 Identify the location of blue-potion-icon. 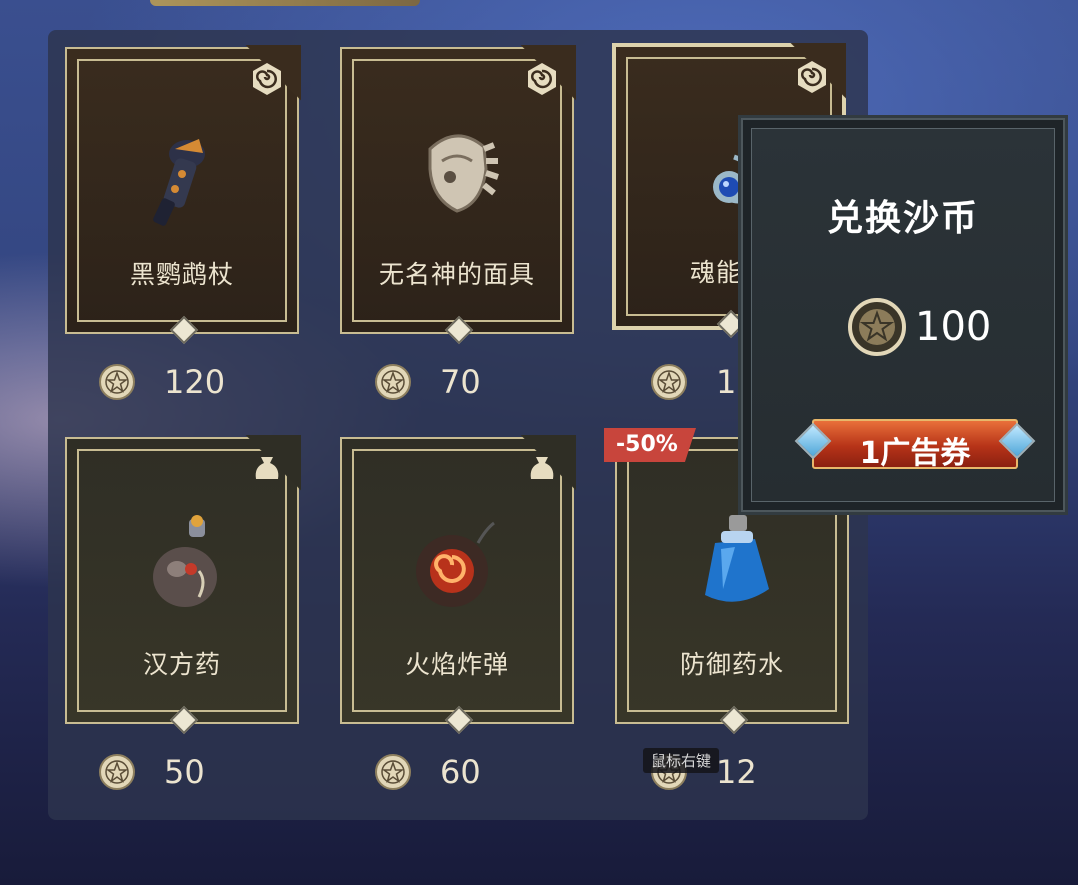
(737, 558).